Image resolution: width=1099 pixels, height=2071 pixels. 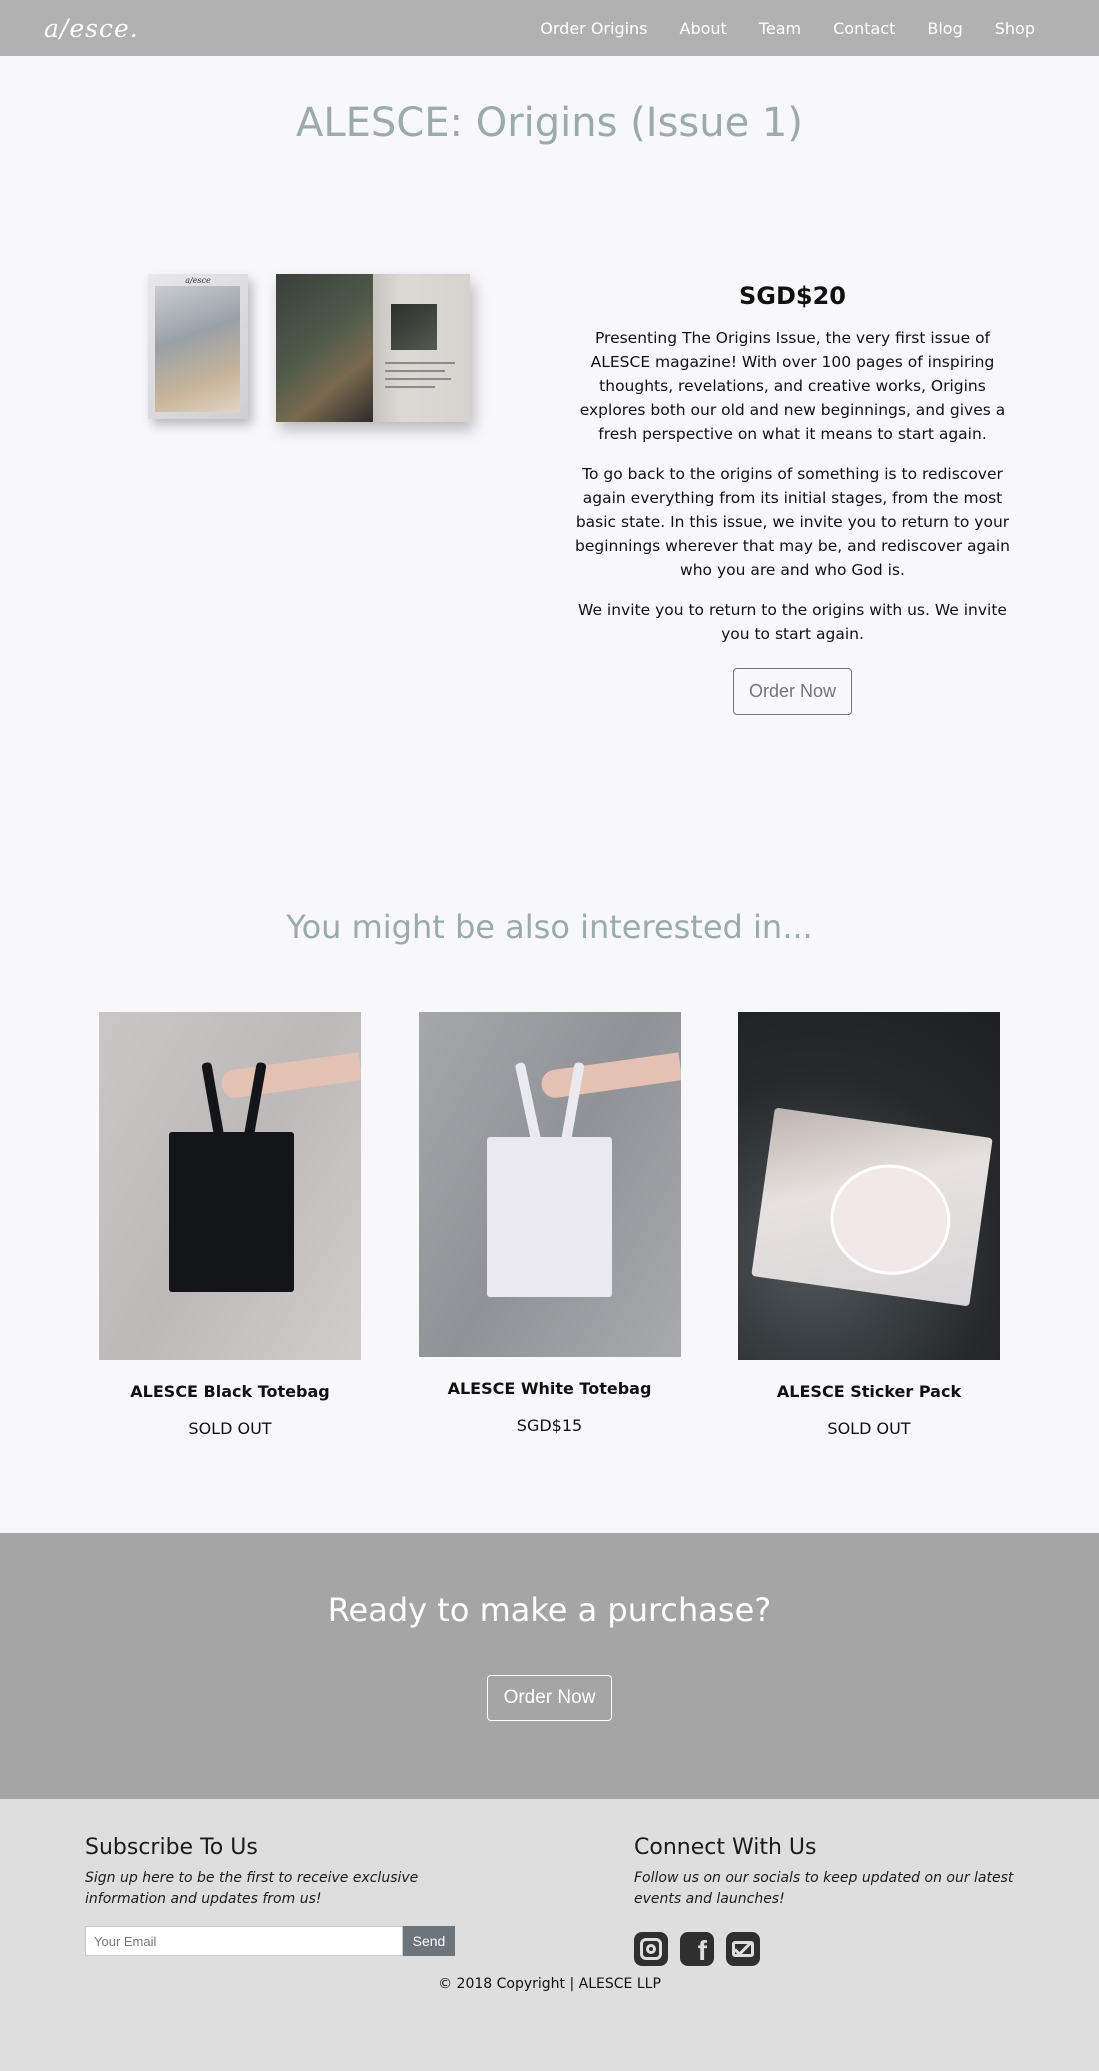 I want to click on product-price: SGD$20, so click(x=792, y=296).